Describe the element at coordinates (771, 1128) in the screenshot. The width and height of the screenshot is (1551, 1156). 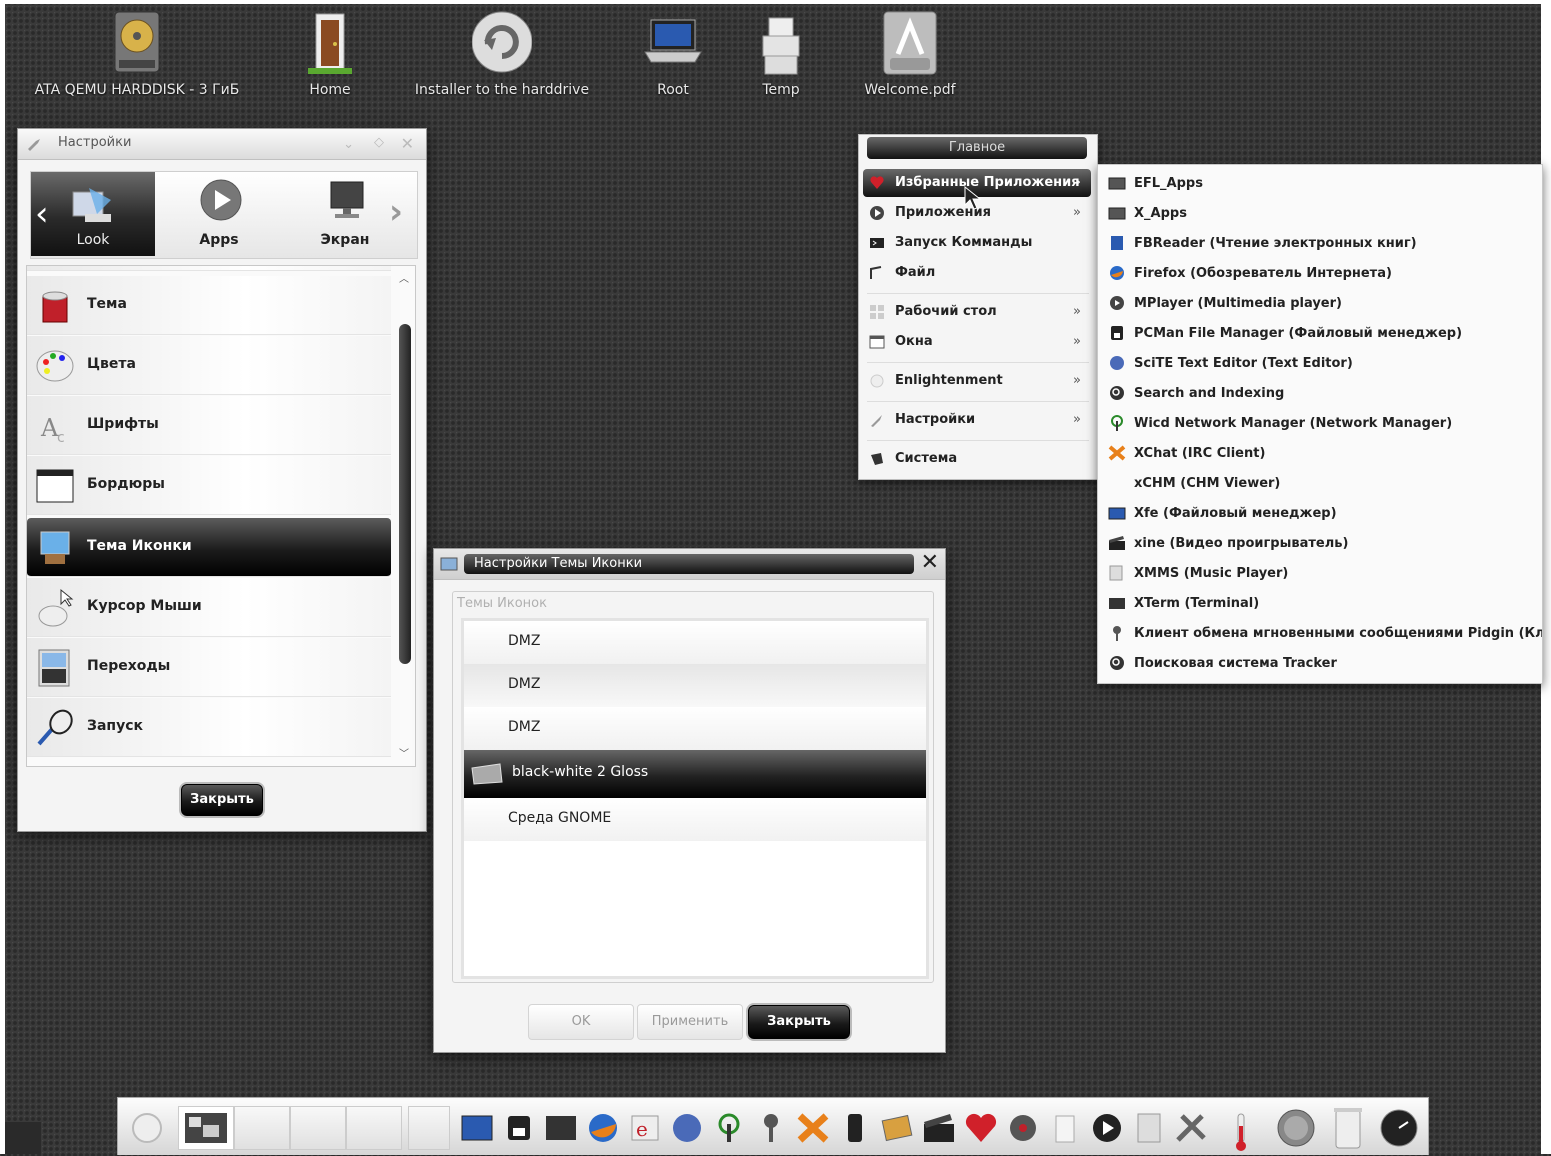
I see `pidgin-icon` at that location.